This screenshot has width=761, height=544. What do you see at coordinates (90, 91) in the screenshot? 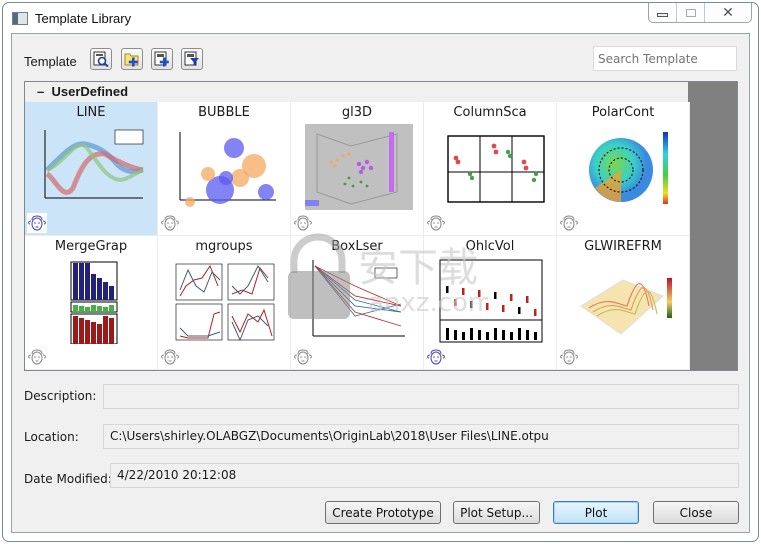
I see `group-name: UserDefined` at bounding box center [90, 91].